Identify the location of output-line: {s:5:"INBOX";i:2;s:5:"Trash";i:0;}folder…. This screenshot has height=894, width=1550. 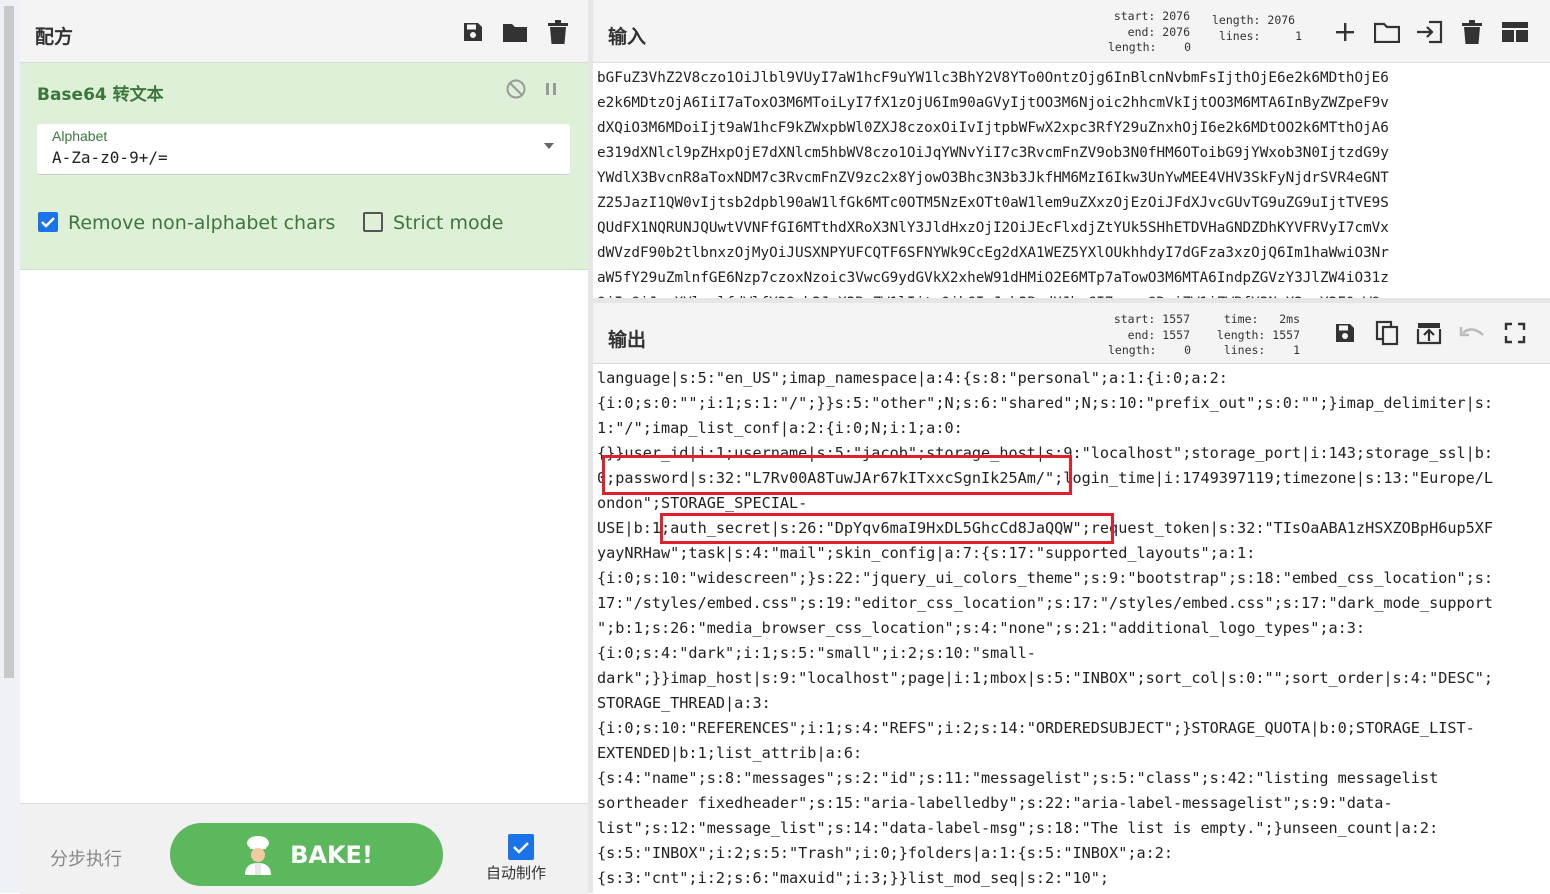
(885, 853).